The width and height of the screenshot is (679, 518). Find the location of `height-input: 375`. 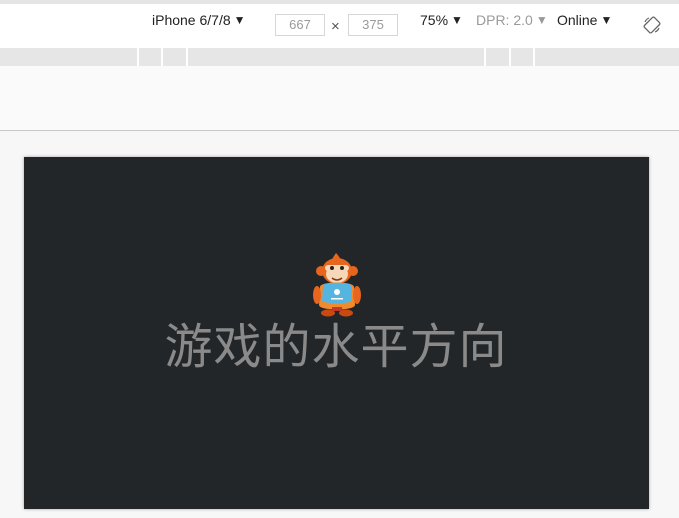

height-input: 375 is located at coordinates (373, 25).